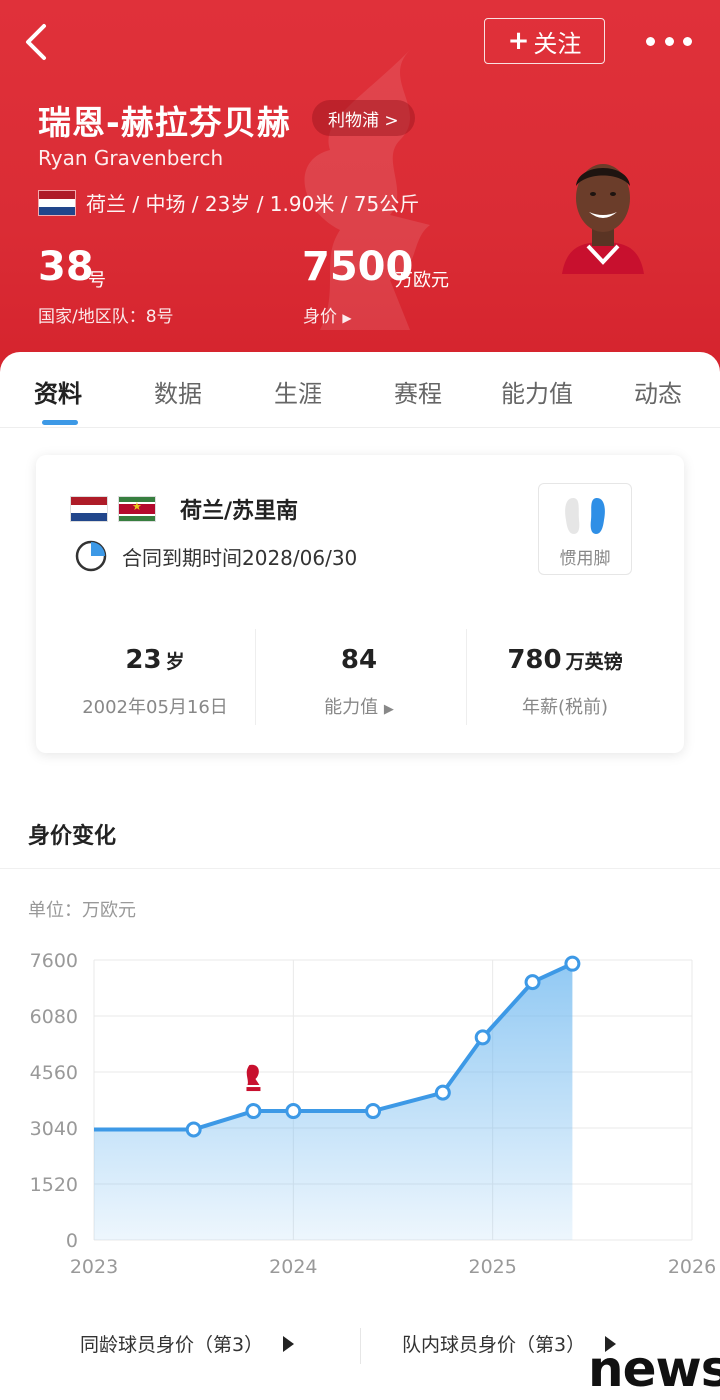 The image size is (720, 1400). I want to click on preferred-foot-badge: 惯用脚, so click(585, 529).